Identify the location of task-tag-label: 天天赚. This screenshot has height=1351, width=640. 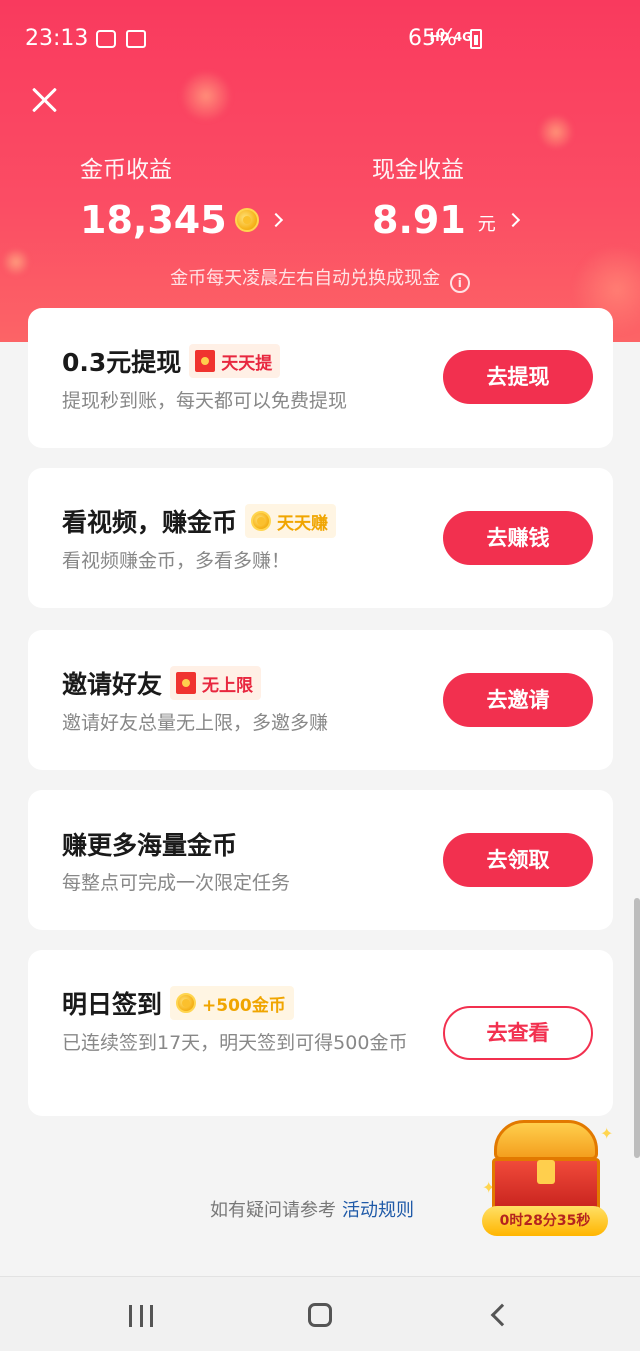
(303, 523).